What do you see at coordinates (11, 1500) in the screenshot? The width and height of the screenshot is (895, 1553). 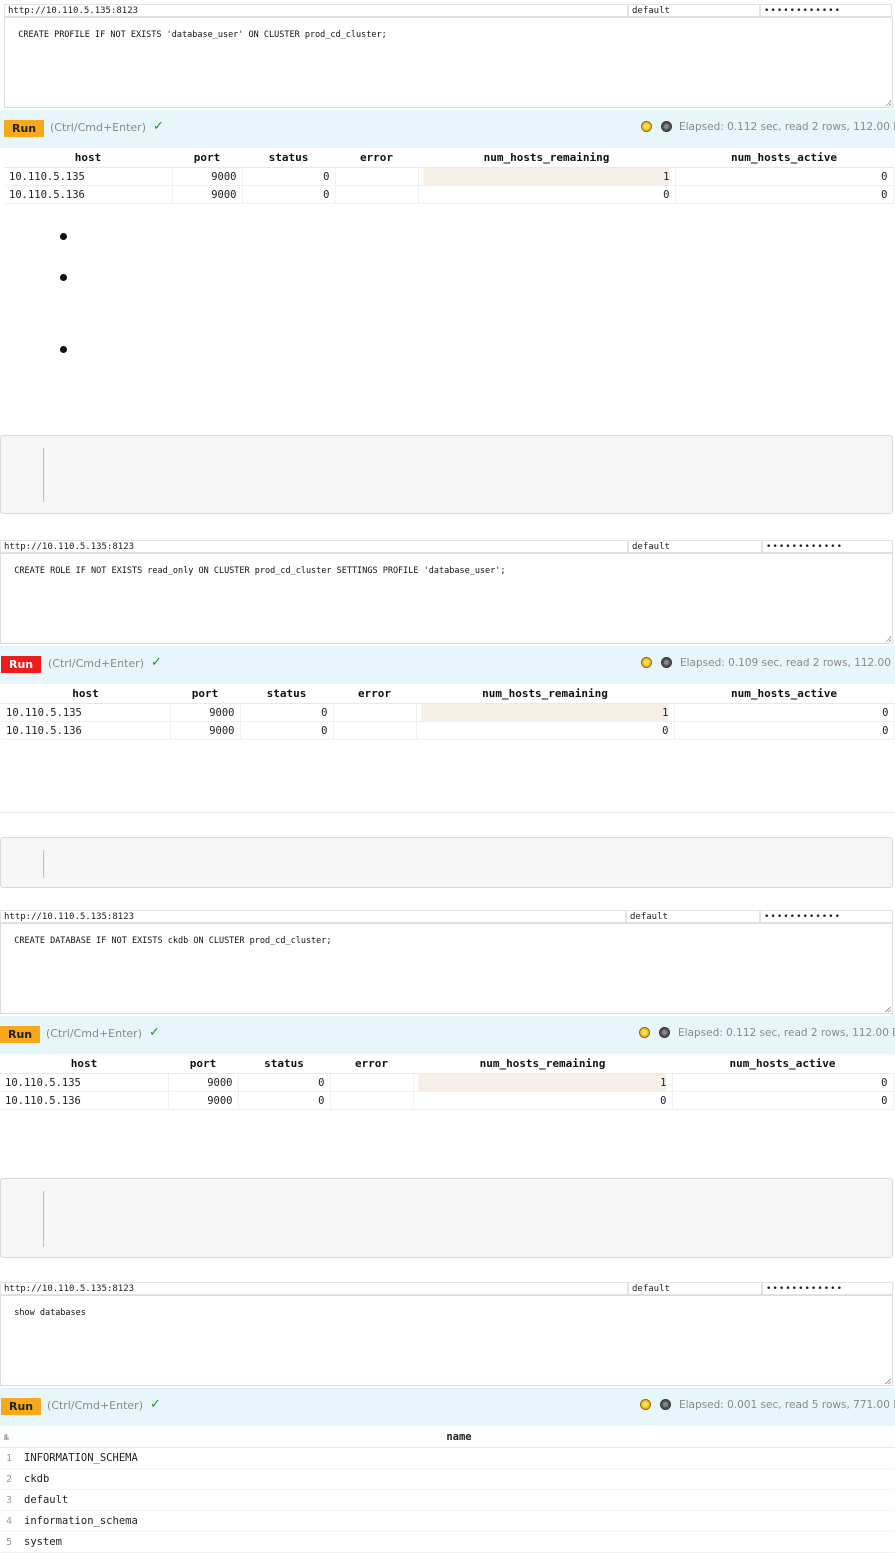 I see `row-number: 3` at bounding box center [11, 1500].